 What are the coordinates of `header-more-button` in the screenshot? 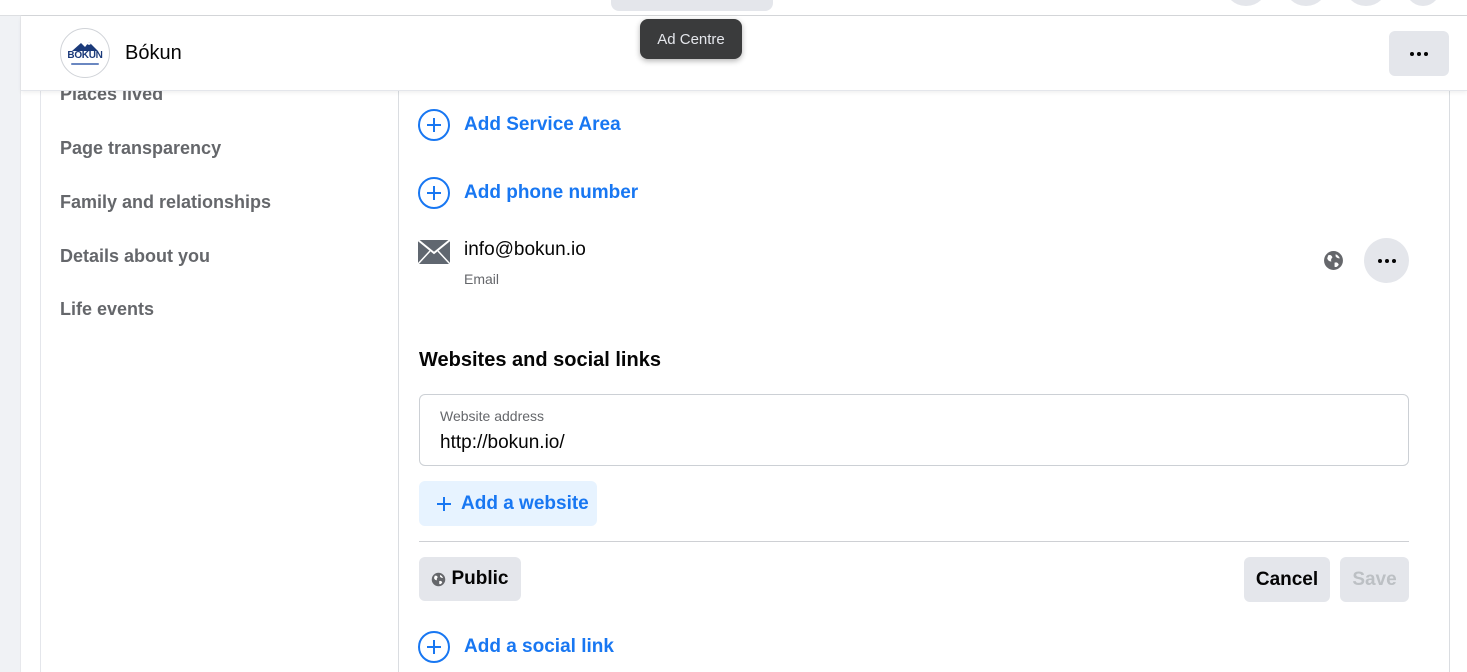 It's located at (1419, 53).